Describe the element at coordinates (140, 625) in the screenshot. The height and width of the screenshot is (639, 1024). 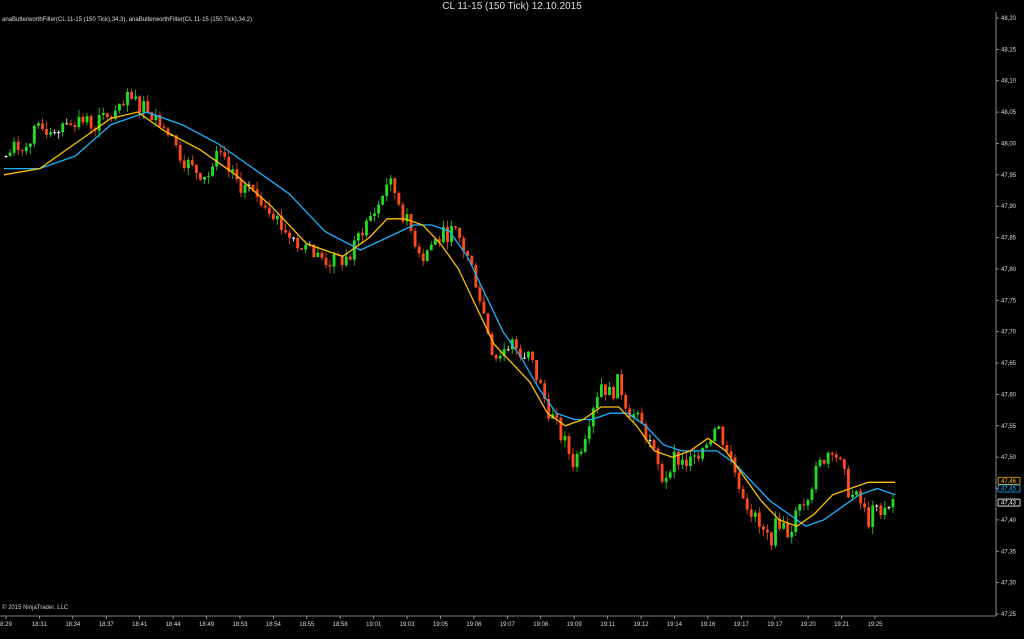
I see `x-tick-label: 18:41` at that location.